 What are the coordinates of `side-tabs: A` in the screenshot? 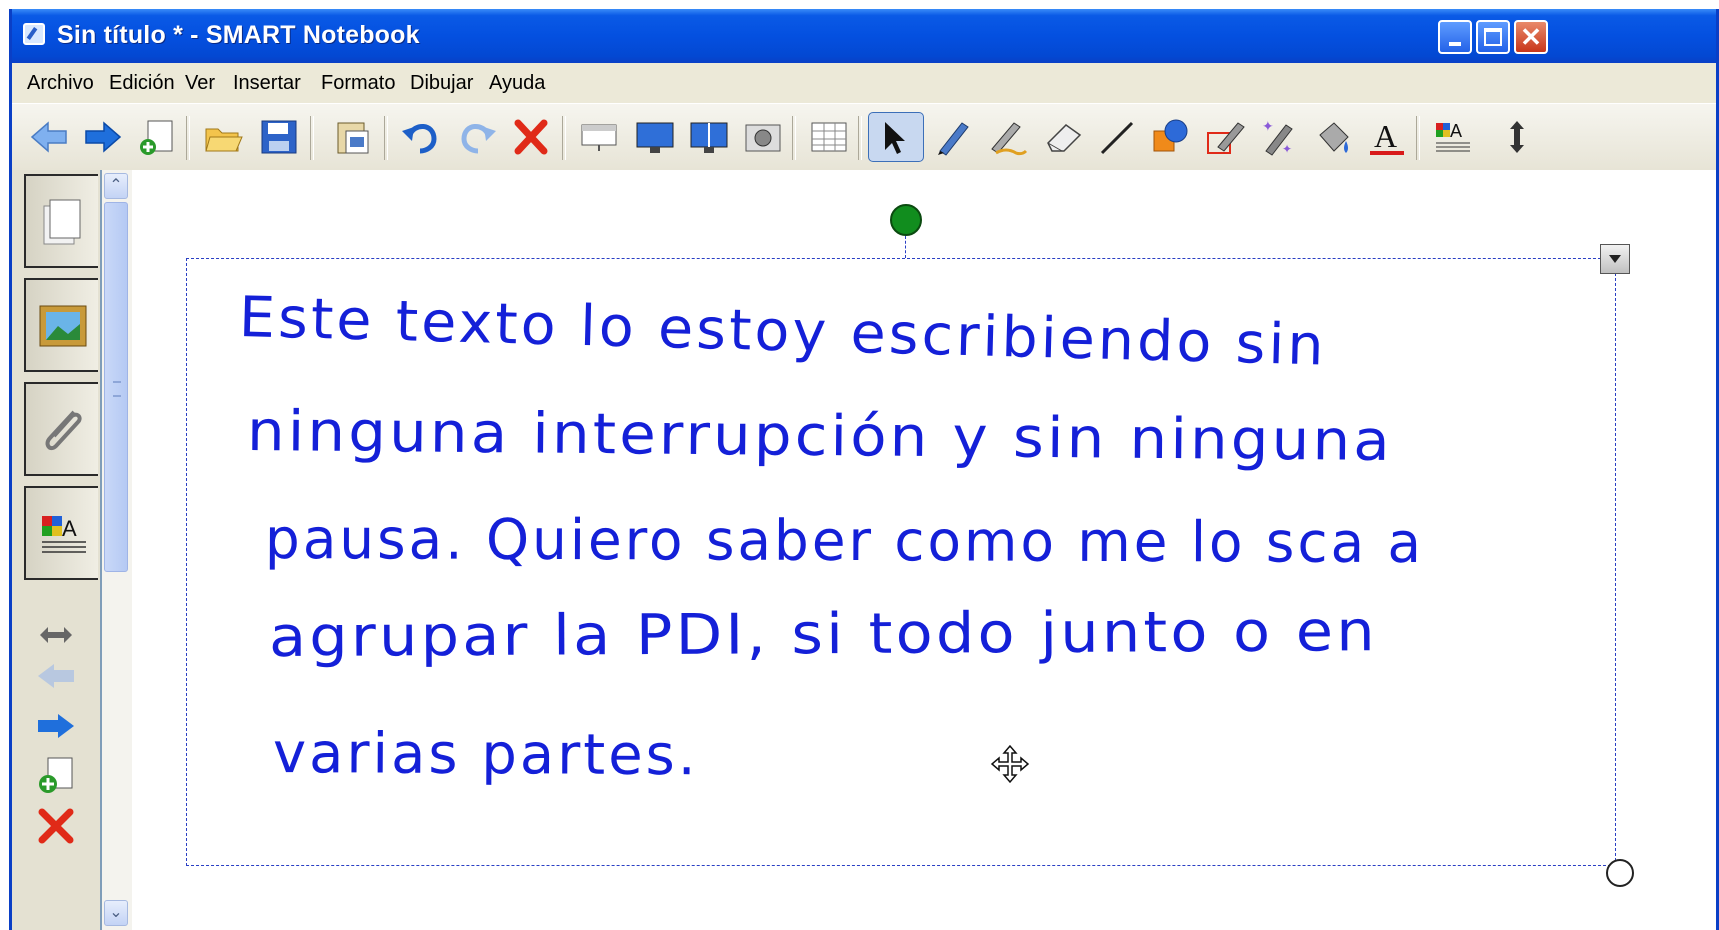 It's located at (56, 550).